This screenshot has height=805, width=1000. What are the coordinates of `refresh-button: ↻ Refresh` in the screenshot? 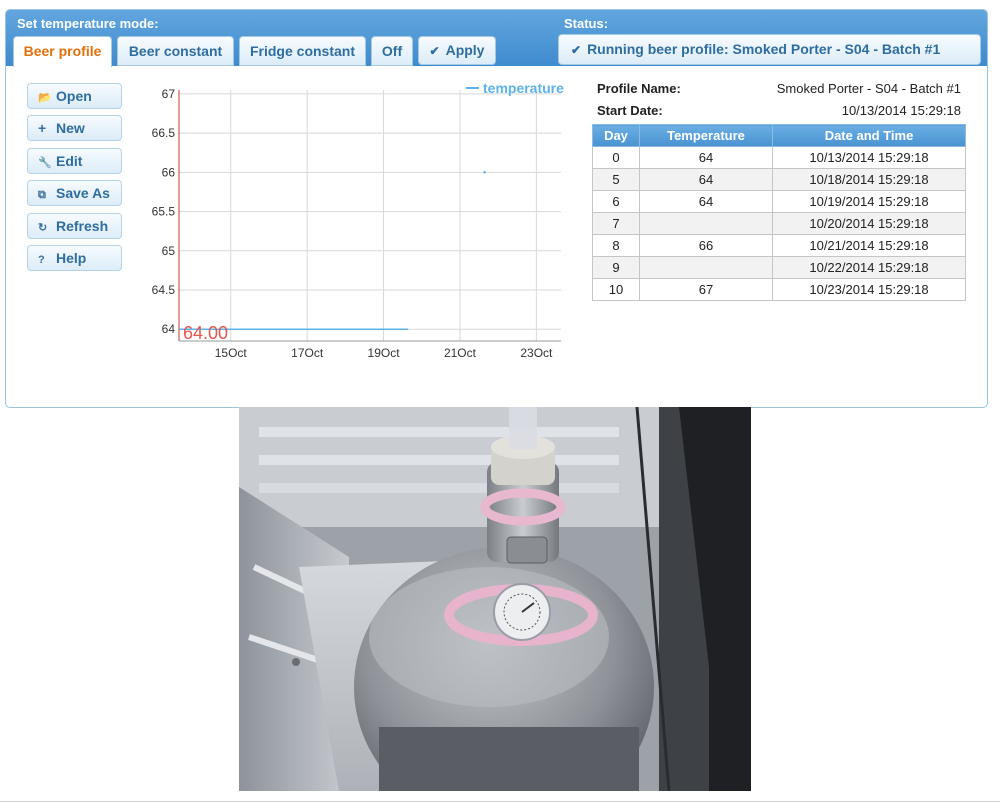 It's located at (74, 226).